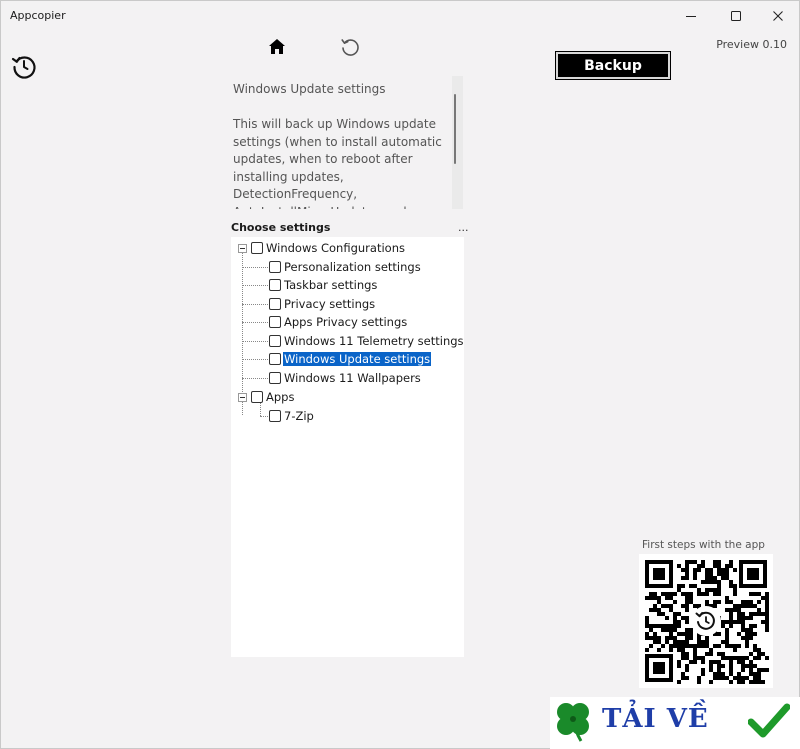 The image size is (800, 749). Describe the element at coordinates (309, 89) in the screenshot. I see `description-title: Windows Update settings` at that location.